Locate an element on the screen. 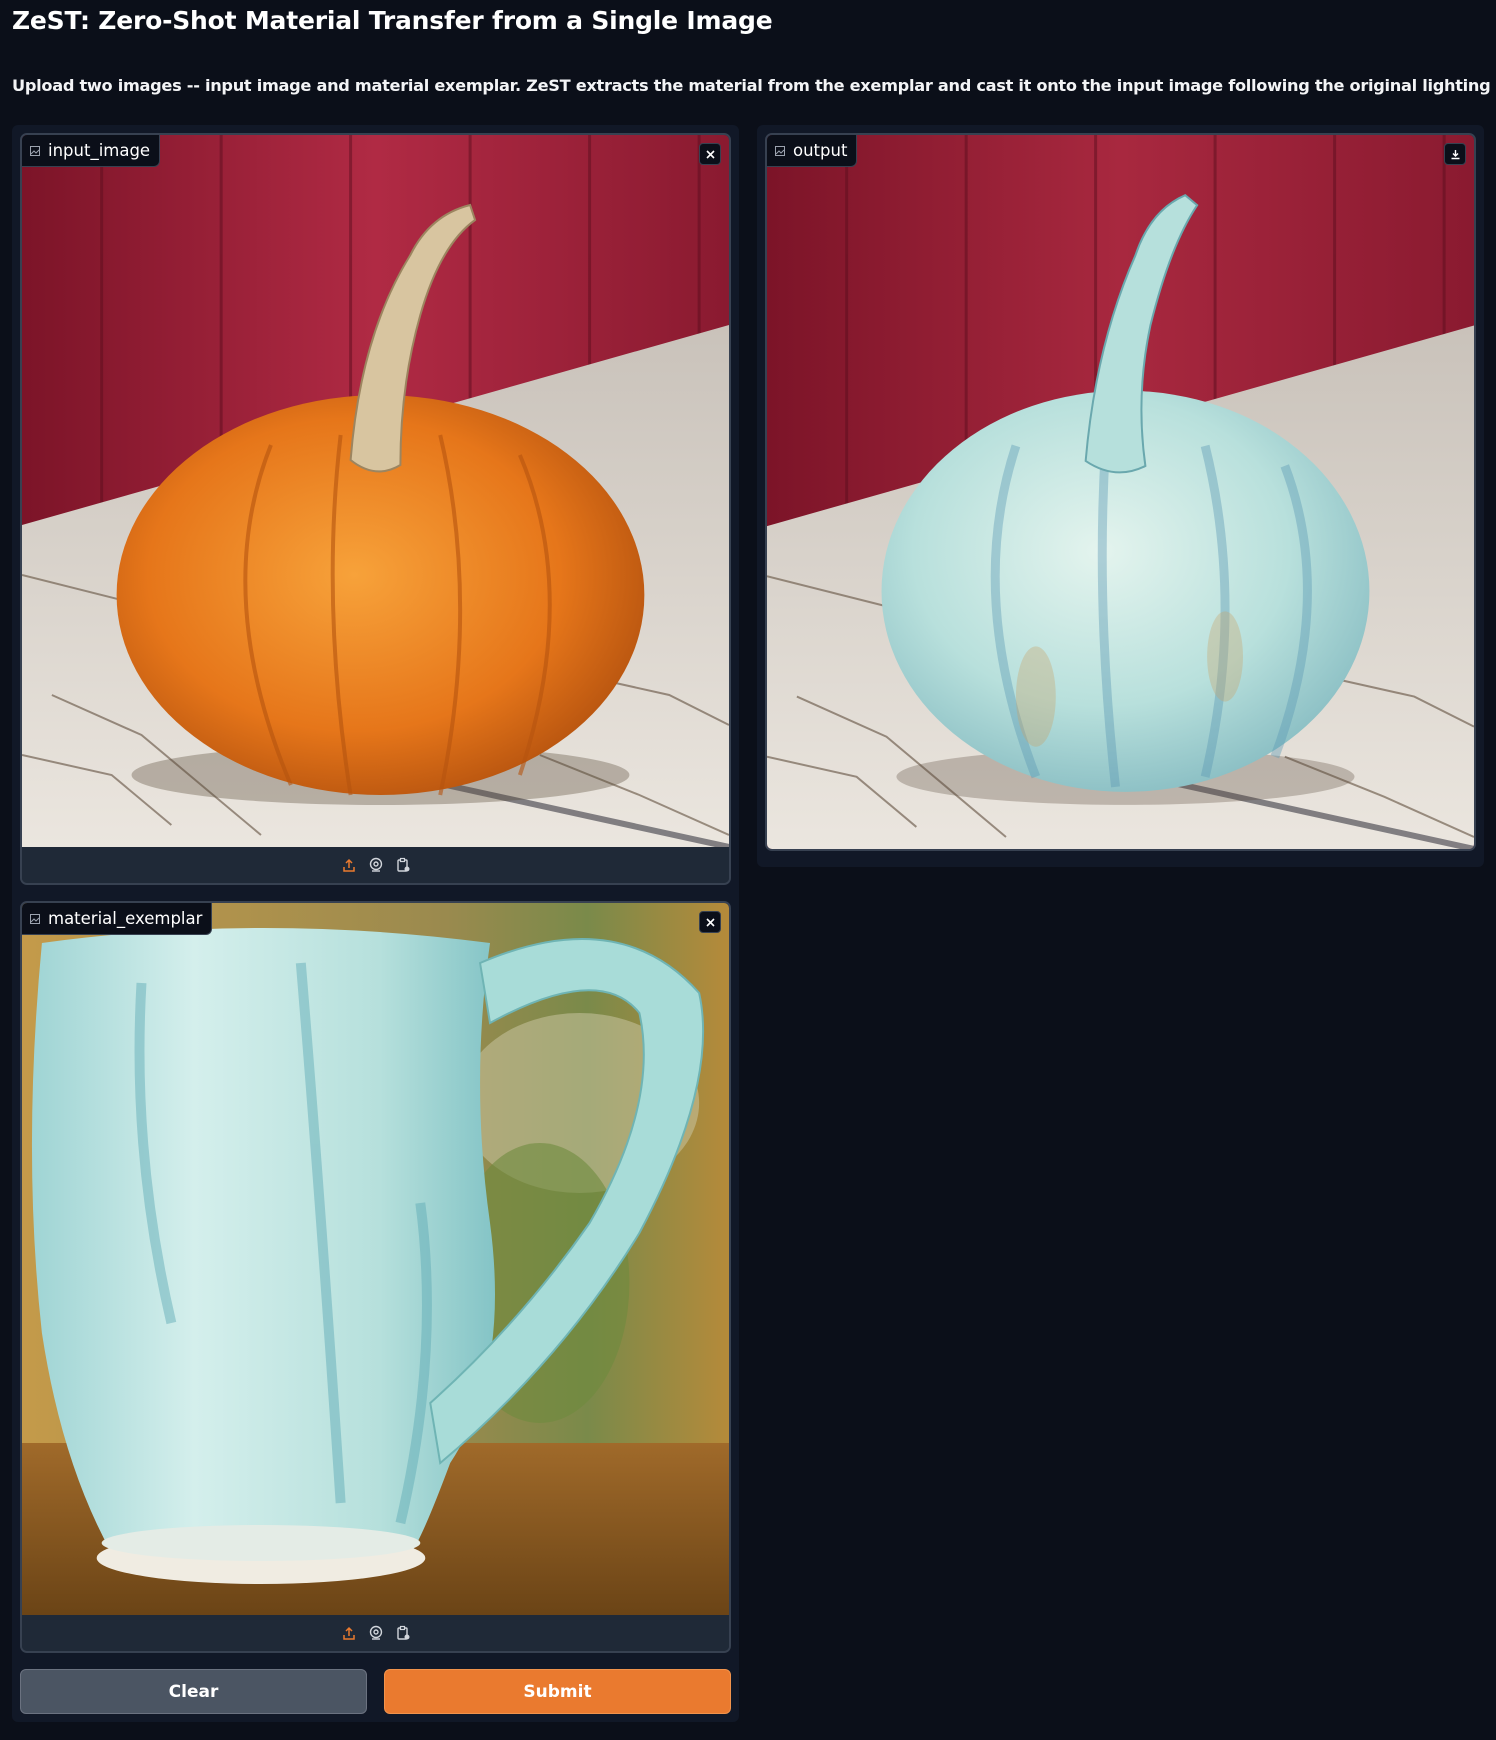 Image resolution: width=1496 pixels, height=1740 pixels. clear-button: Clear is located at coordinates (193, 1691).